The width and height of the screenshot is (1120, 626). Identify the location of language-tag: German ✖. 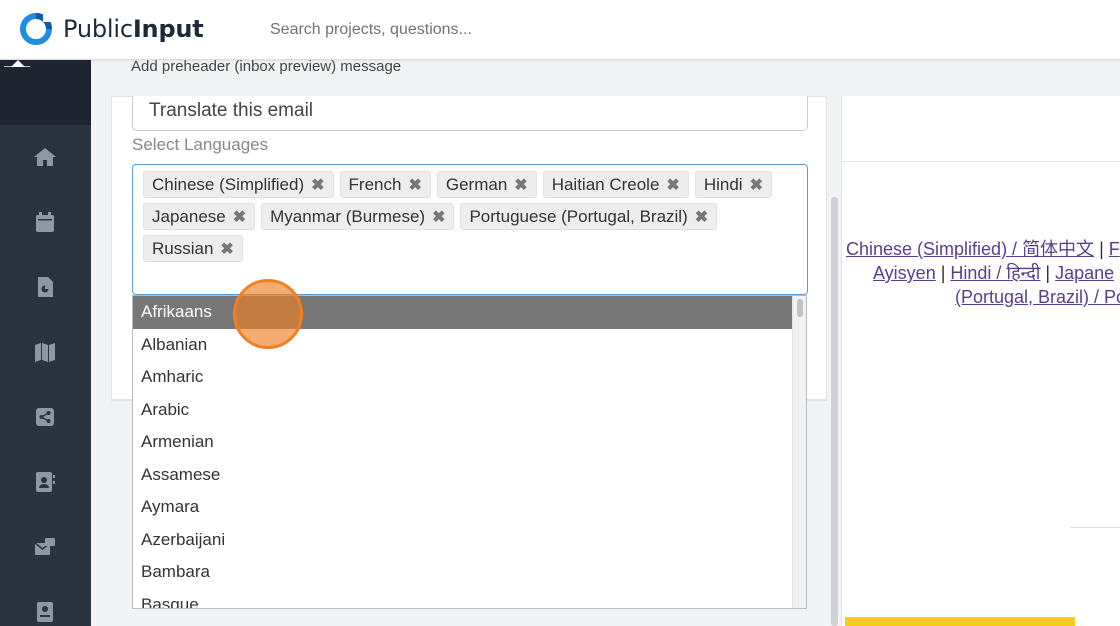
(486, 184).